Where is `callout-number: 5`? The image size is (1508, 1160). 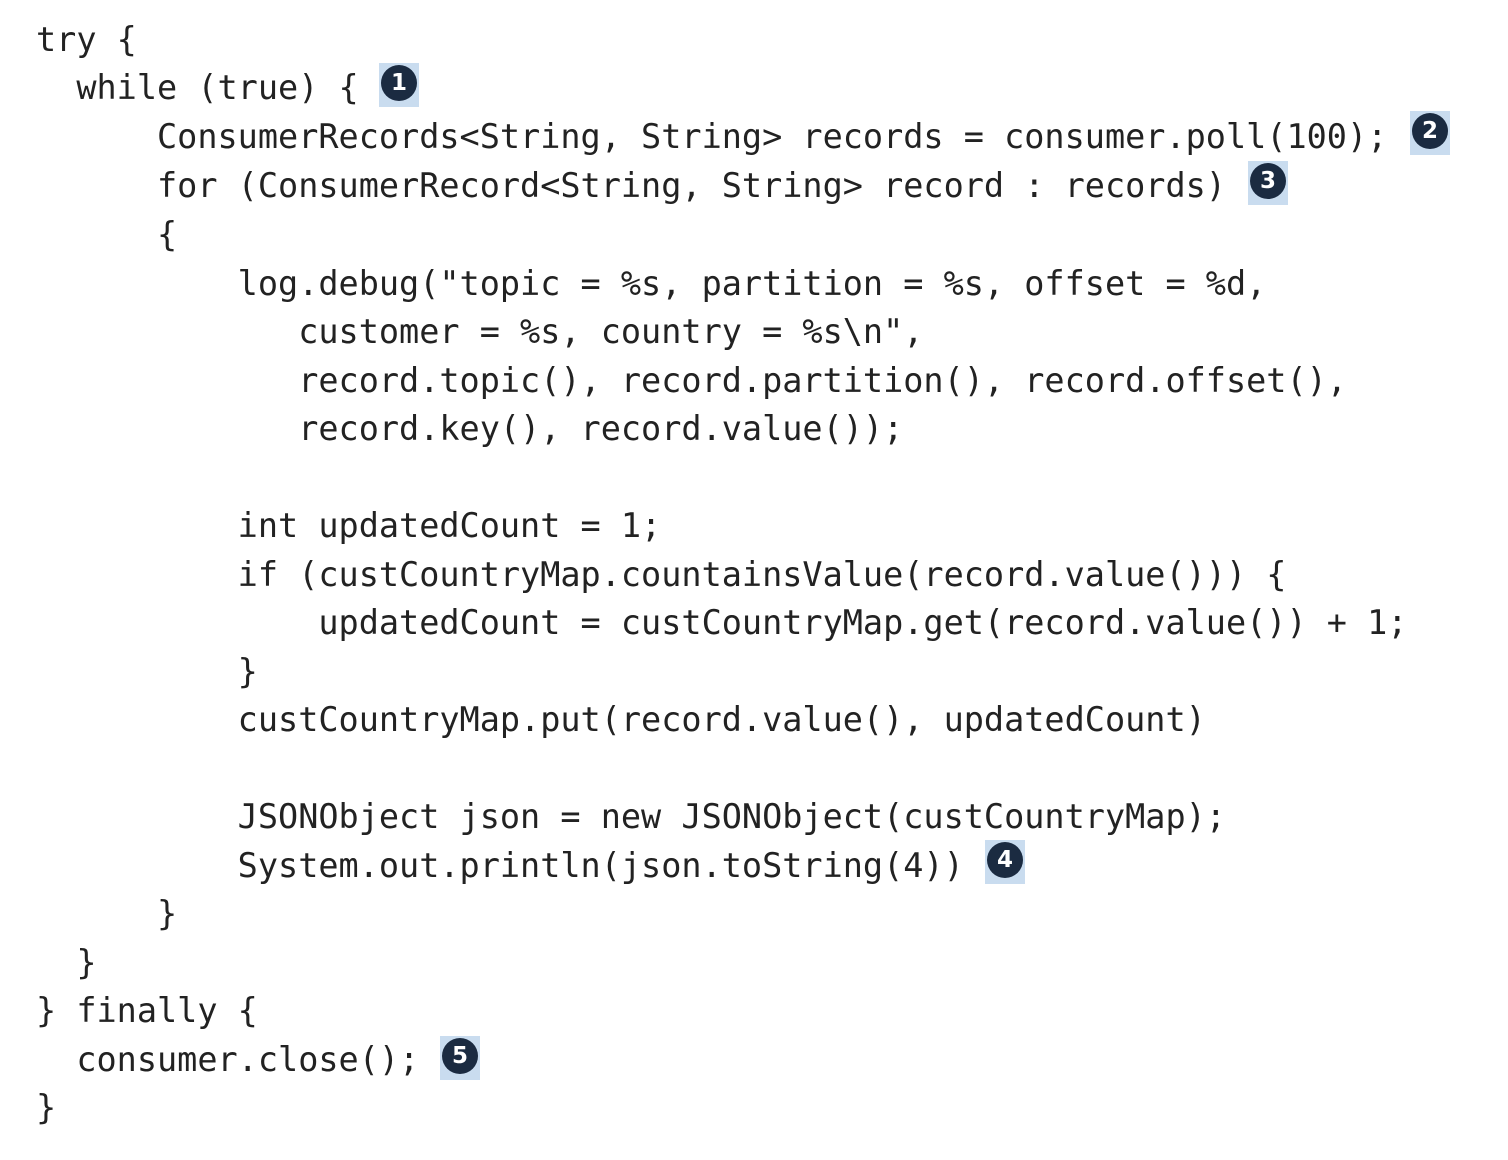 callout-number: 5 is located at coordinates (460, 1056).